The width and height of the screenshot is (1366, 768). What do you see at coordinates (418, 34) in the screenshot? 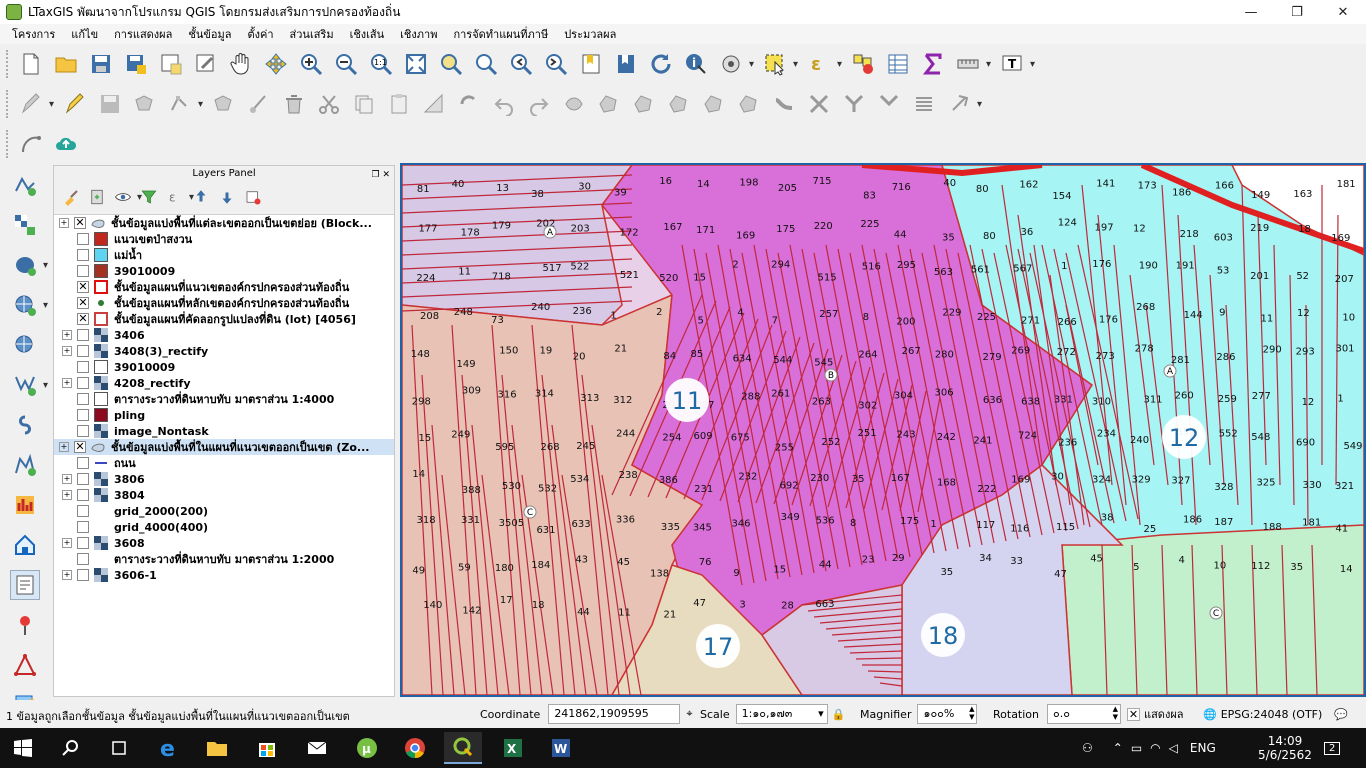
I see `menu-raster: เชิงภาพ` at bounding box center [418, 34].